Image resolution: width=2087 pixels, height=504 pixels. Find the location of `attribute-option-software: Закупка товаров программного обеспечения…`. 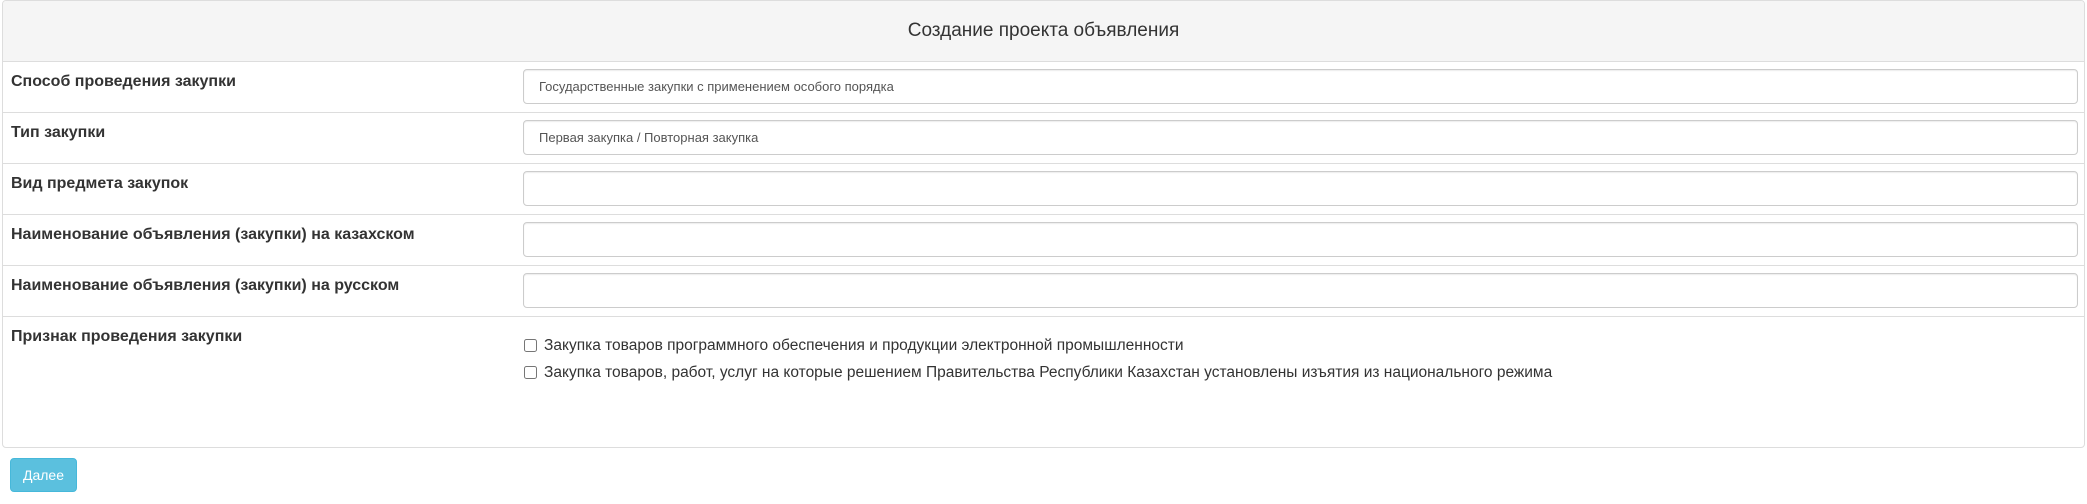

attribute-option-software: Закупка товаров программного обеспечения… is located at coordinates (1300, 345).